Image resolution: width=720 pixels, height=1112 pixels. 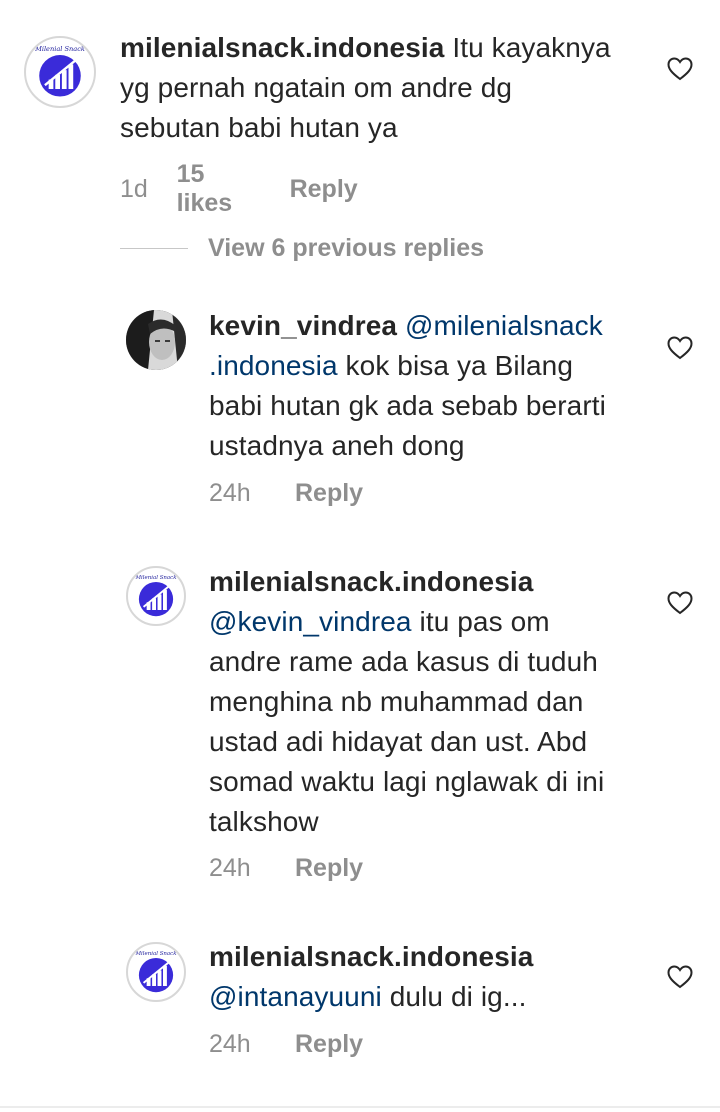 What do you see at coordinates (531, 47) in the screenshot?
I see `comment-text-line-1: Itu kayaknya` at bounding box center [531, 47].